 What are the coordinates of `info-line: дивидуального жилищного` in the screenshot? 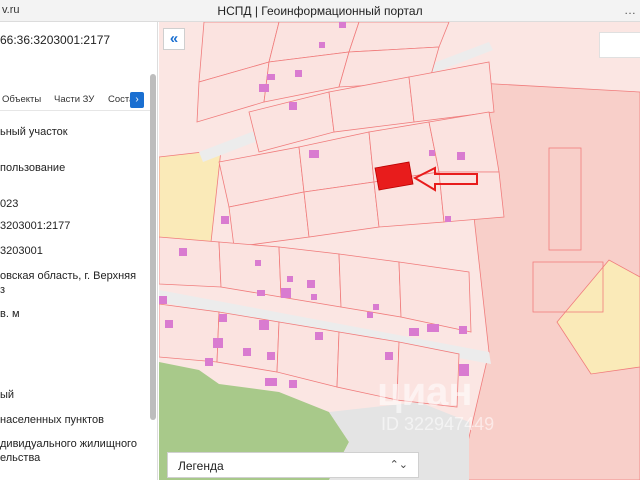 It's located at (68, 444).